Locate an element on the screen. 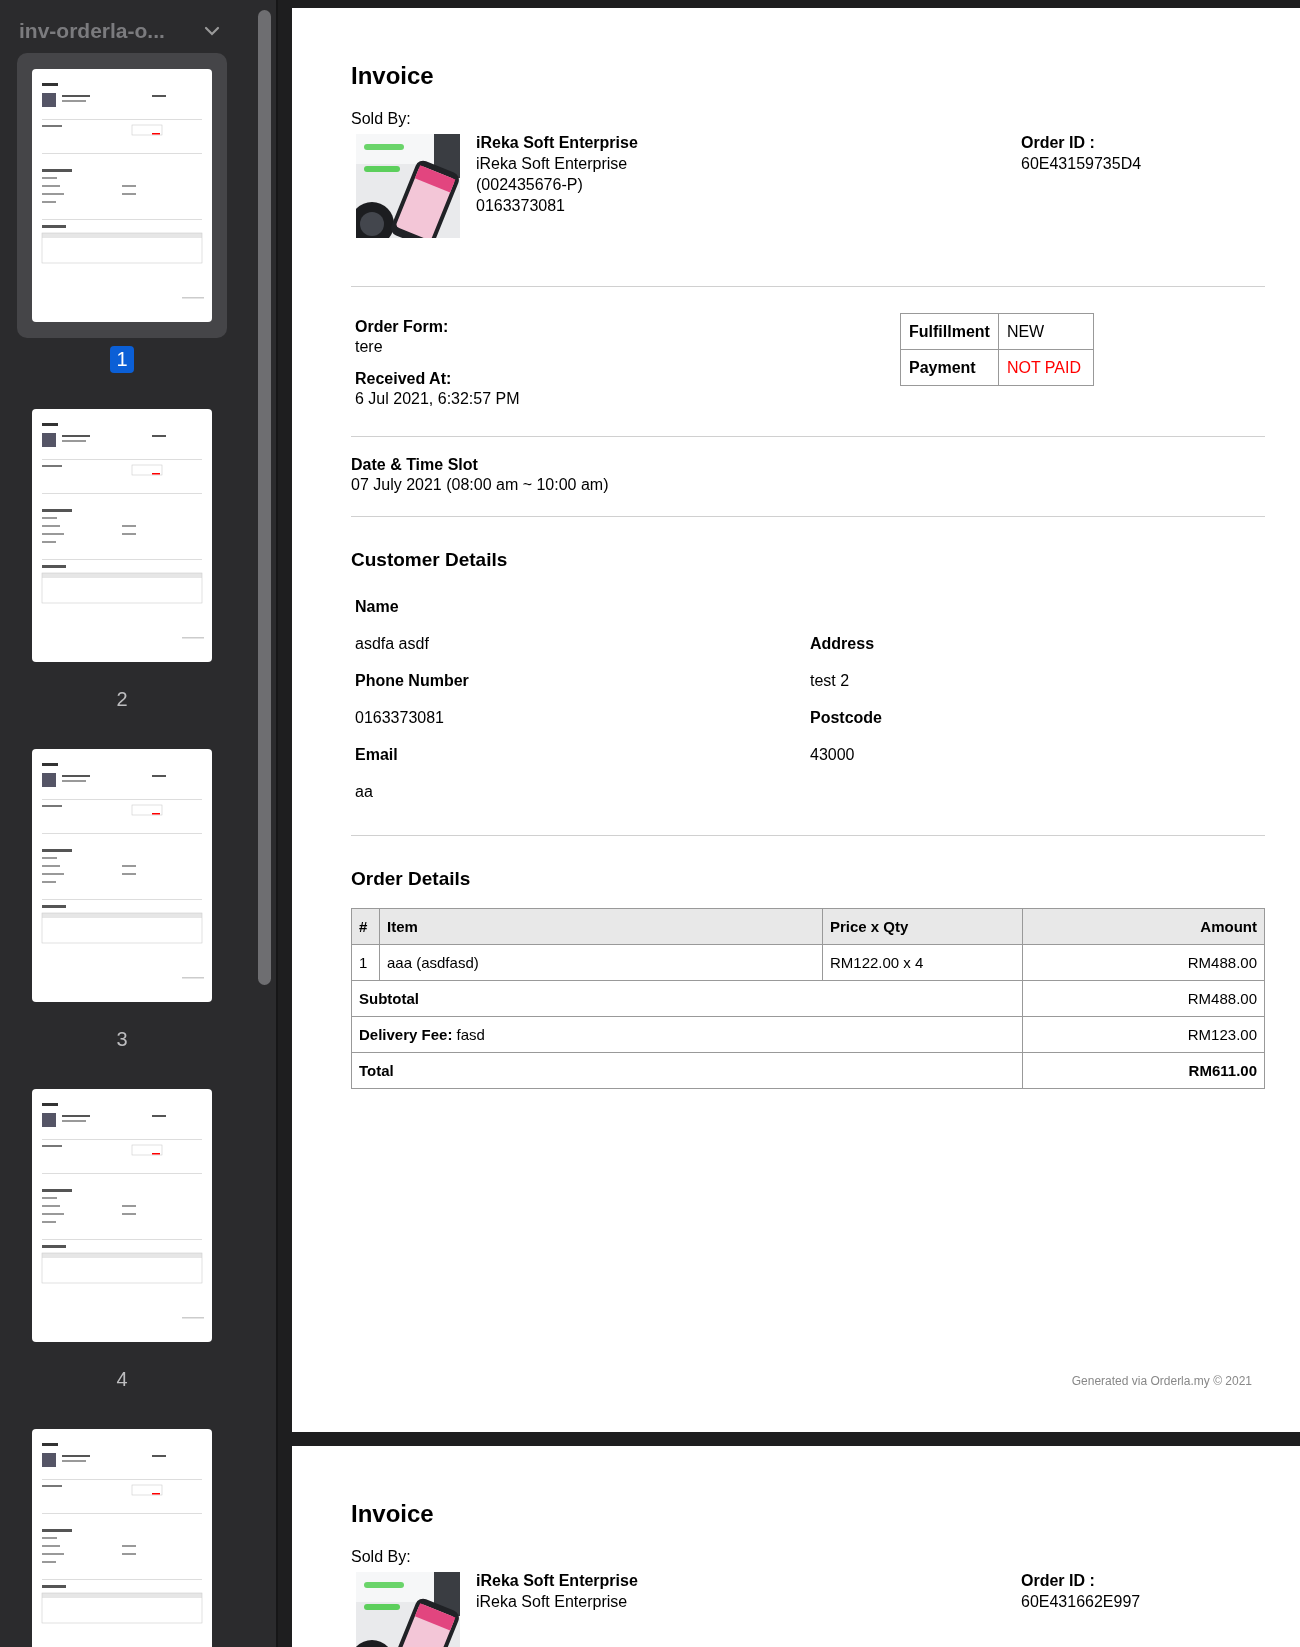 This screenshot has height=1647, width=1300. status-label: Fulfillment is located at coordinates (949, 331).